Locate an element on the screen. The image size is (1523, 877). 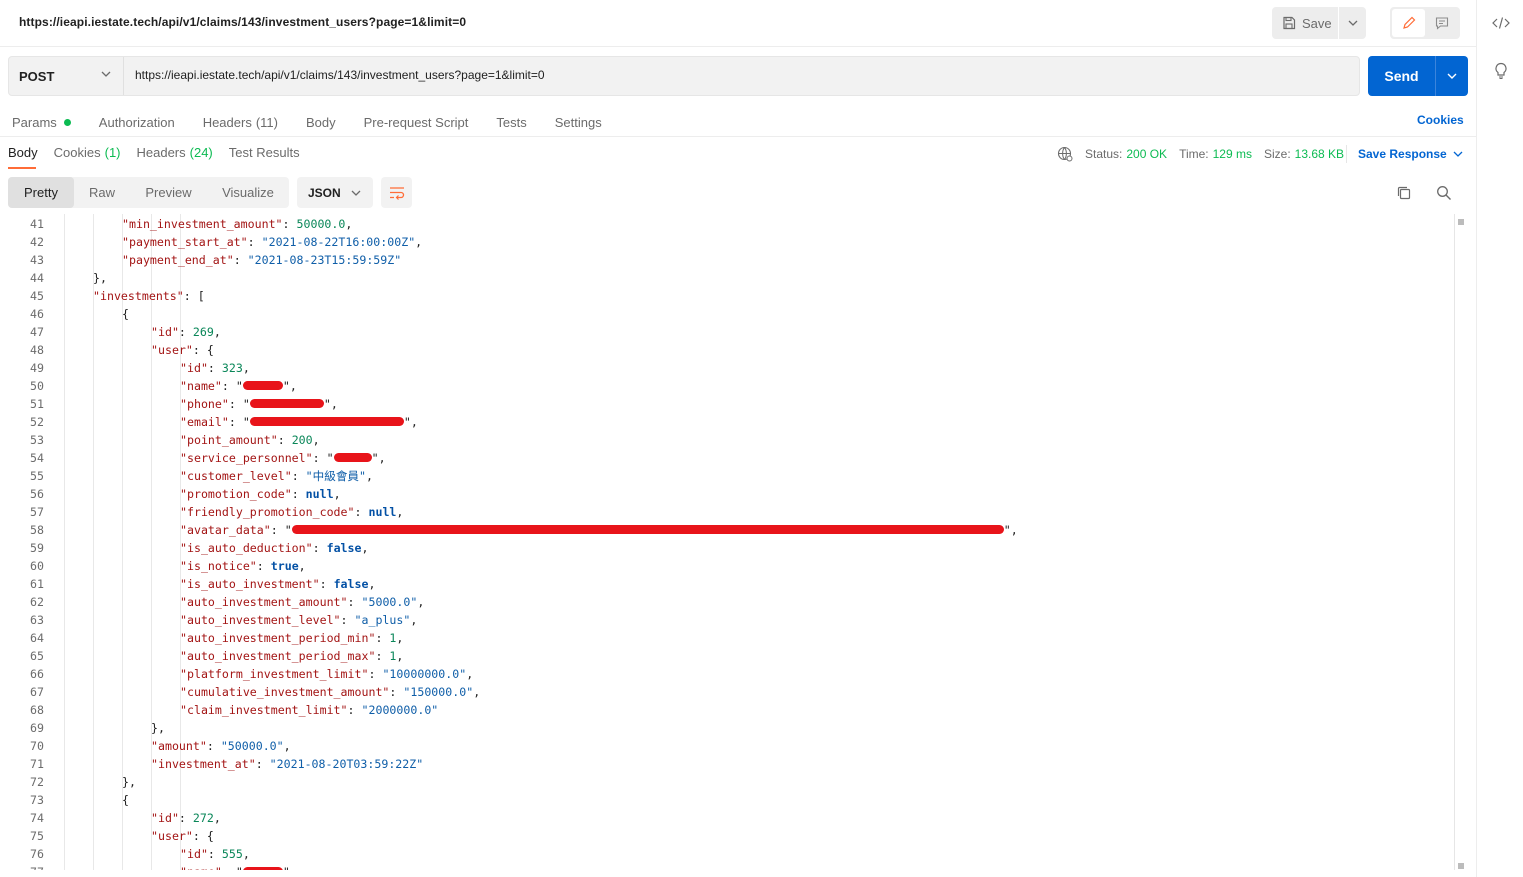
code-line: 45 "investments": [ is located at coordinates (727, 296).